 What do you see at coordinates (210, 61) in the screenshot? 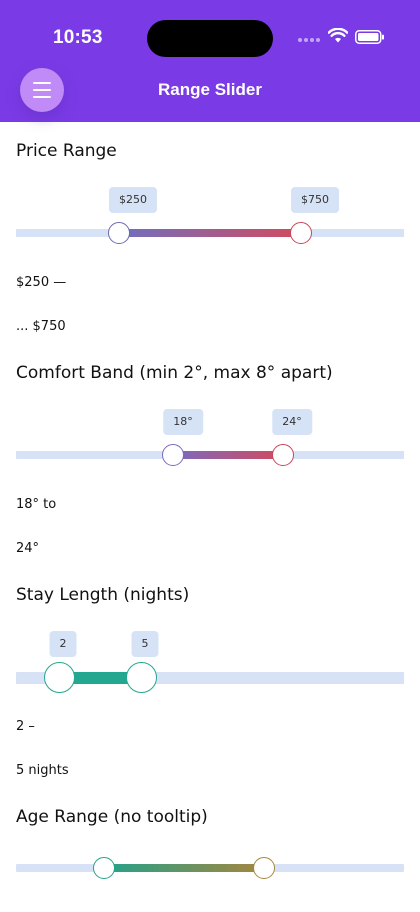
I see `app-bar: 10:53 Range Slider` at bounding box center [210, 61].